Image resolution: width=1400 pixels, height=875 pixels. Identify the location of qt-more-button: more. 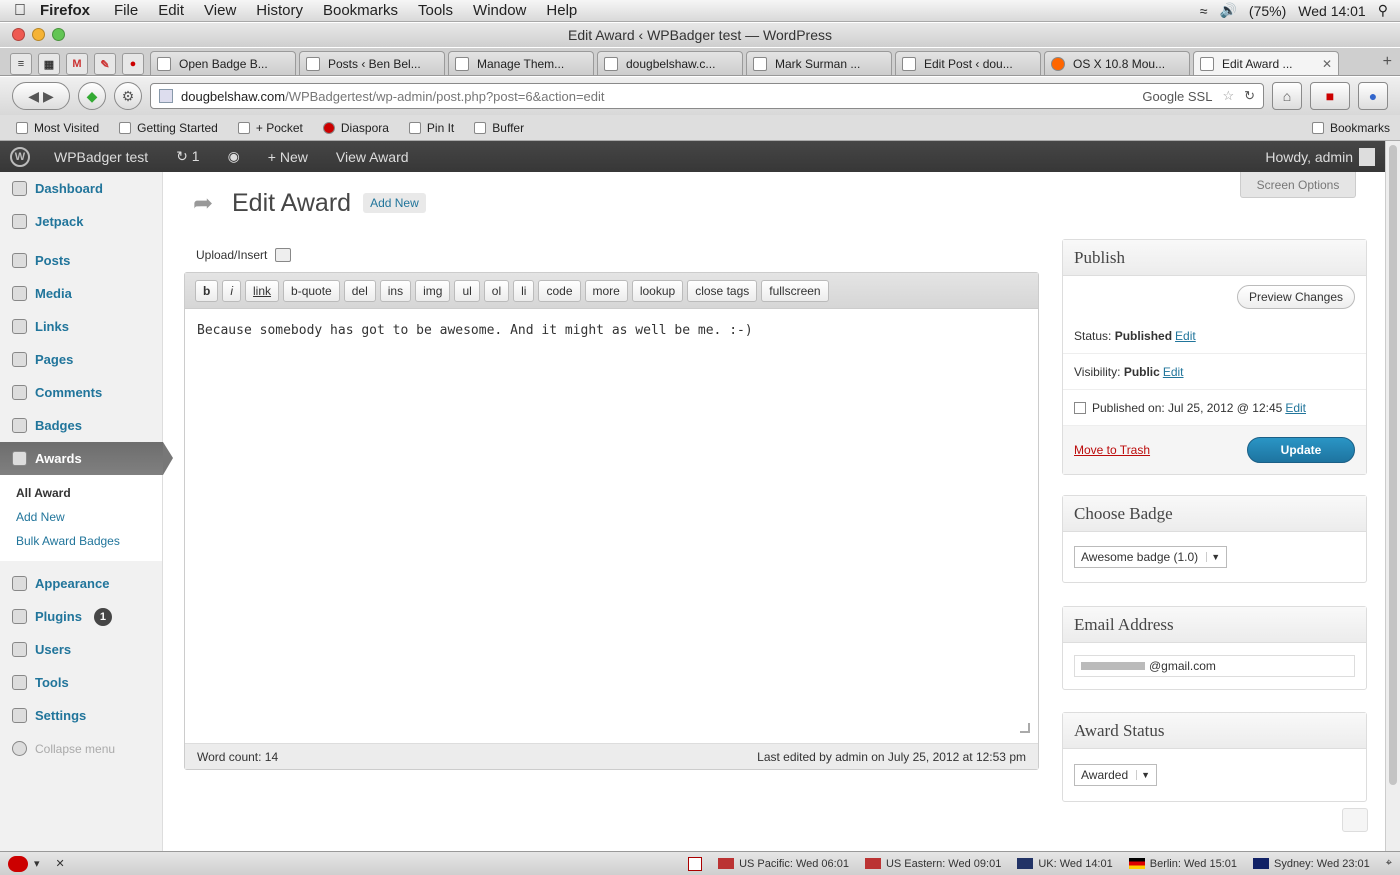
(606, 290).